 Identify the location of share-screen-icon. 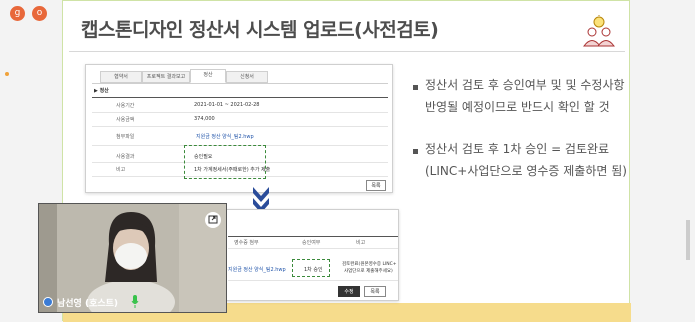
(213, 220).